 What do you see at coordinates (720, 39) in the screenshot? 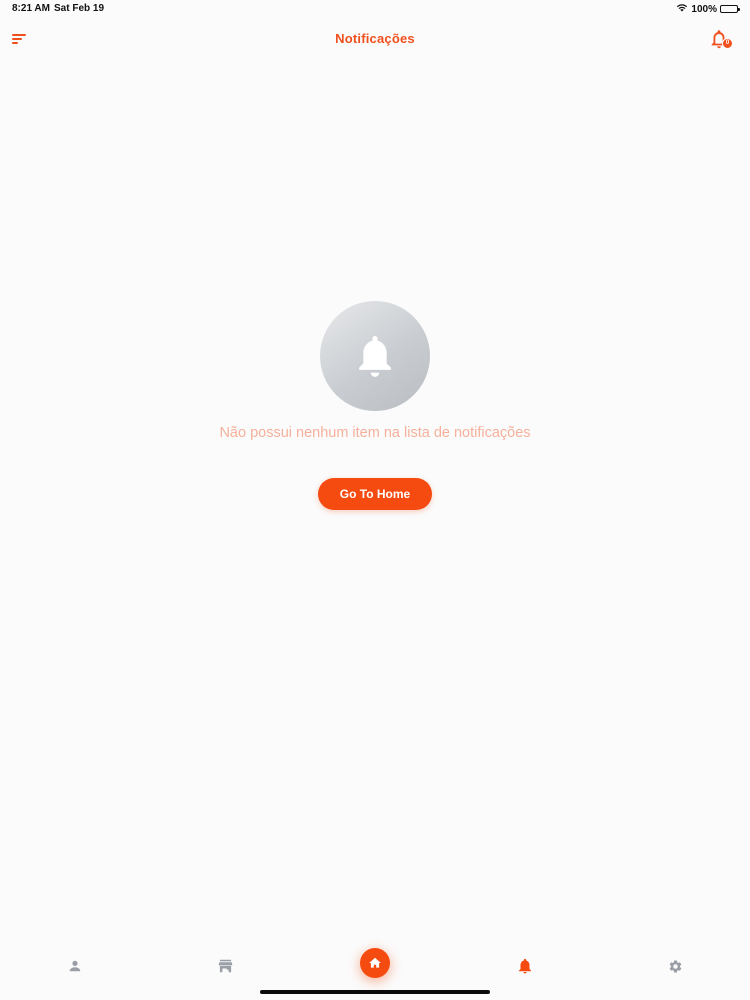
I see `notifications-button: 0` at bounding box center [720, 39].